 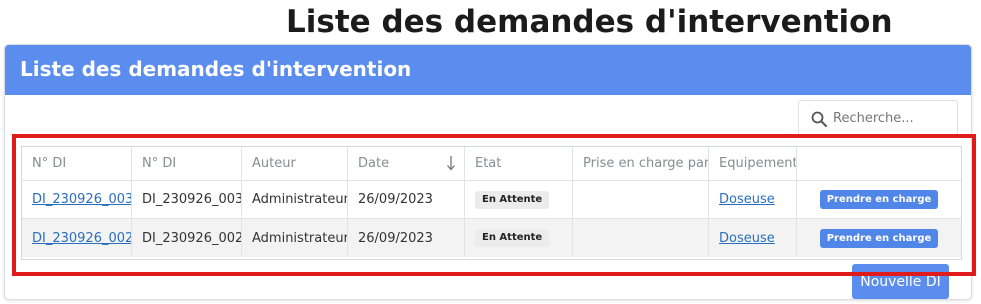 I want to click on column-header-date: Date, so click(x=406, y=163).